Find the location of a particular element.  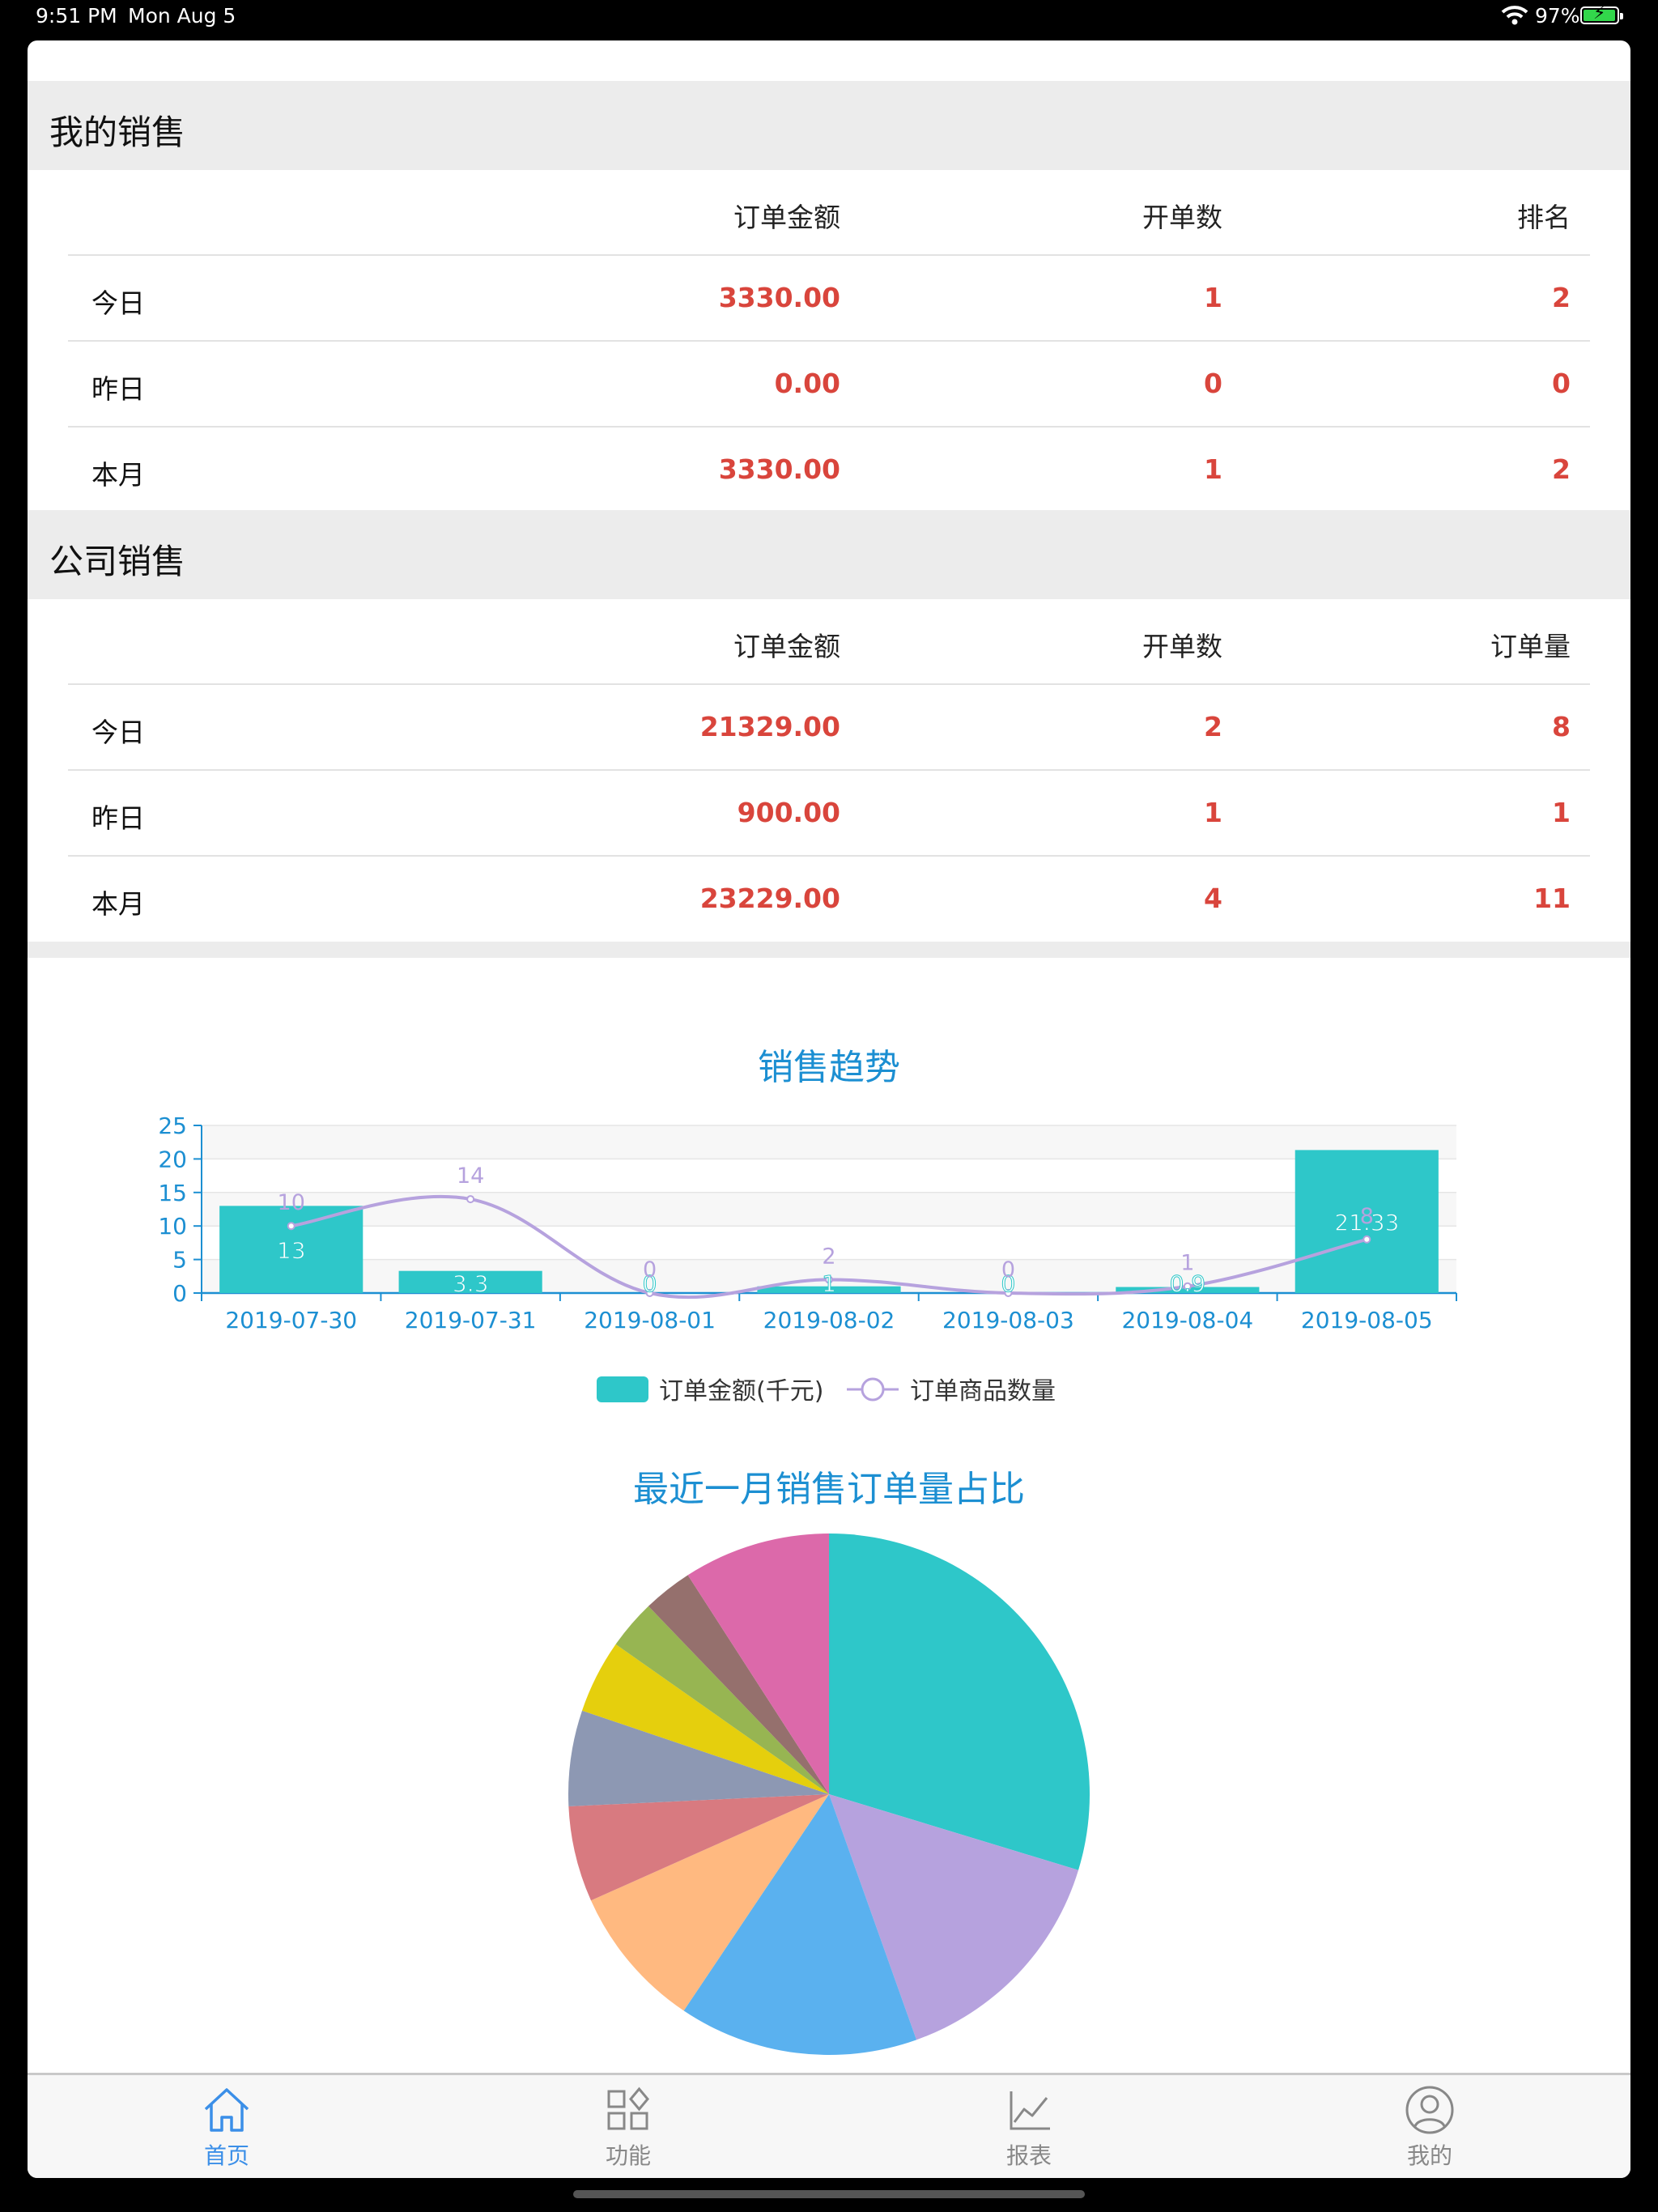

section-divider is located at coordinates (829, 950).